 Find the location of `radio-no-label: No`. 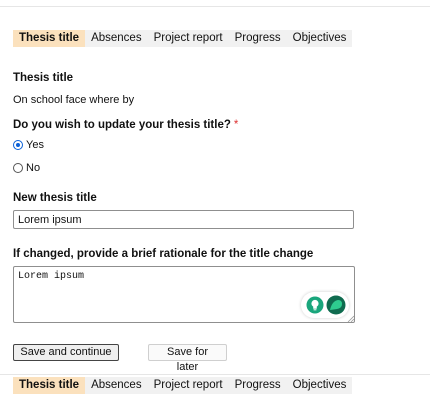

radio-no-label: No is located at coordinates (33, 168).